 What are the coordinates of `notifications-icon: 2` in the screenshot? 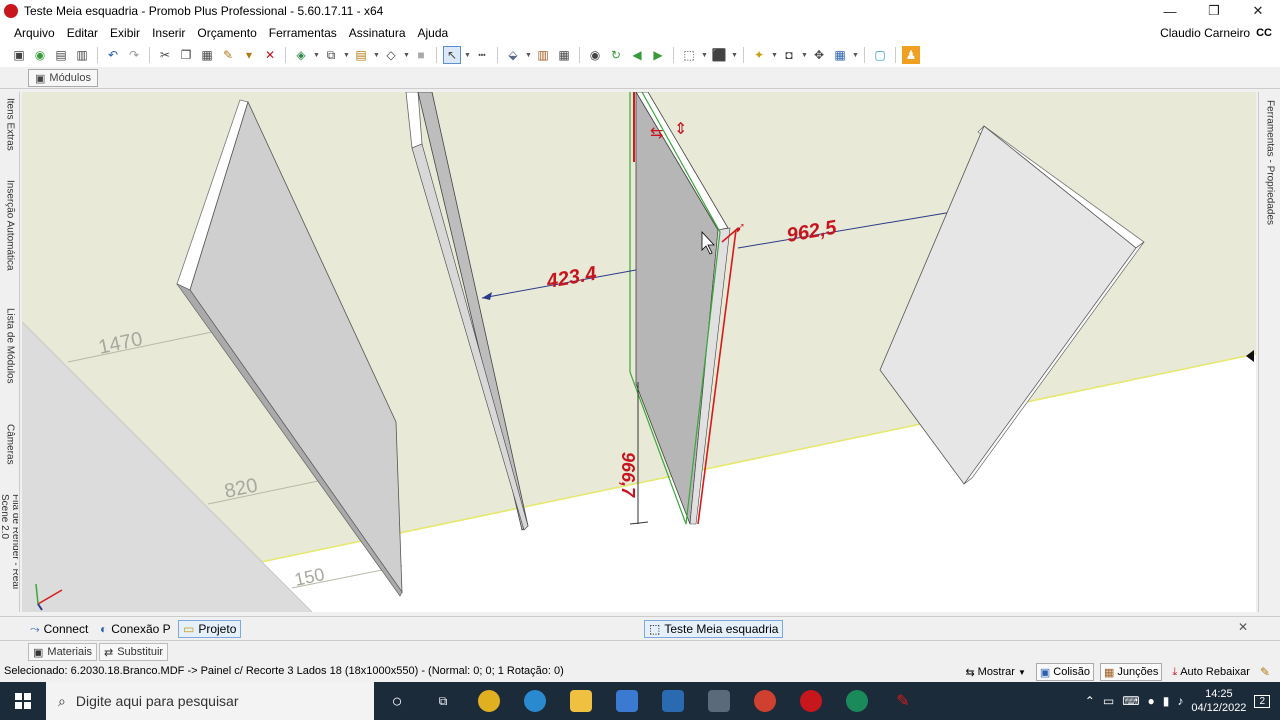 It's located at (1262, 701).